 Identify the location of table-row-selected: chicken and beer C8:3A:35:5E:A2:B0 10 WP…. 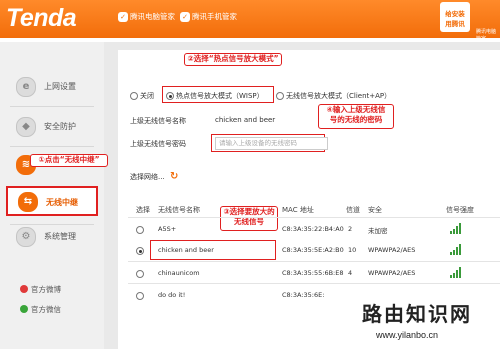
(314, 250).